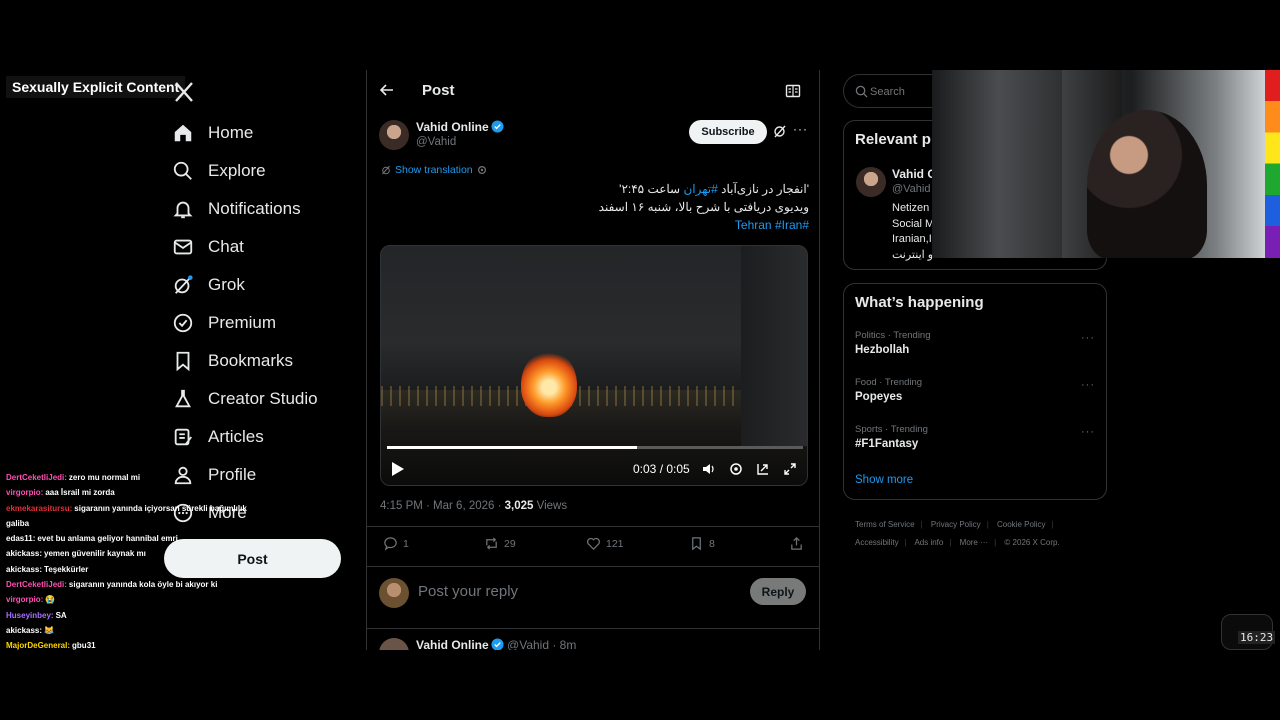 This screenshot has width=1280, height=720. I want to click on video-frame-explosion, so click(549, 384).